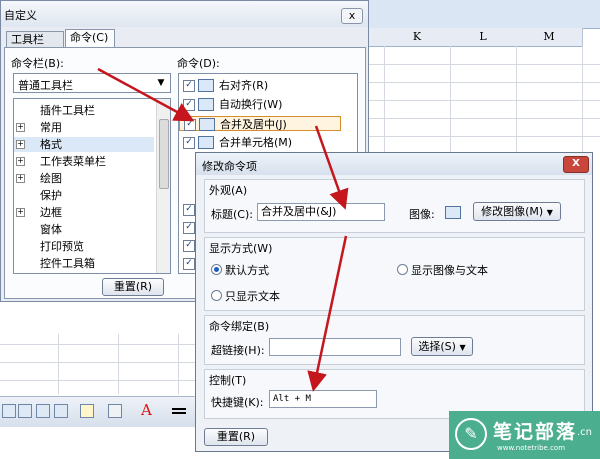  What do you see at coordinates (179, 409) in the screenshot?
I see `line-style-icon` at bounding box center [179, 409].